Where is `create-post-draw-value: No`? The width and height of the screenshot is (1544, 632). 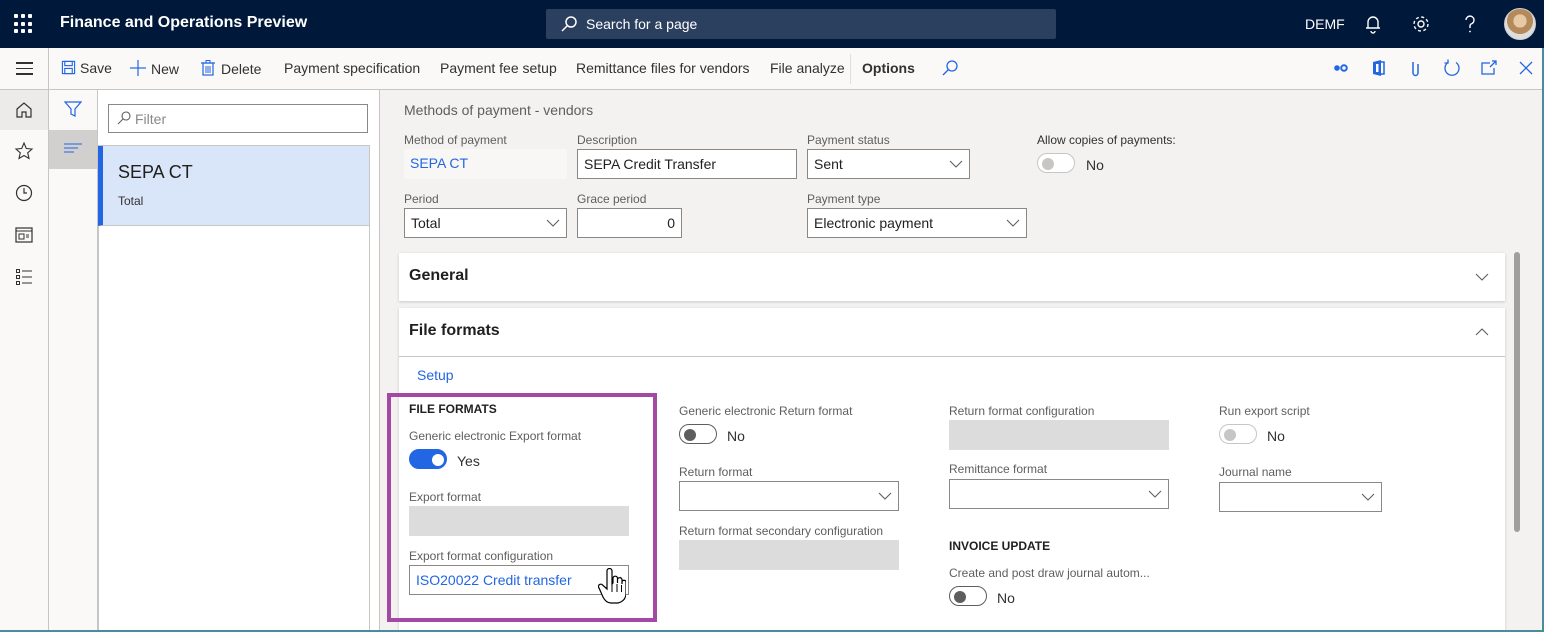
create-post-draw-value: No is located at coordinates (1006, 598).